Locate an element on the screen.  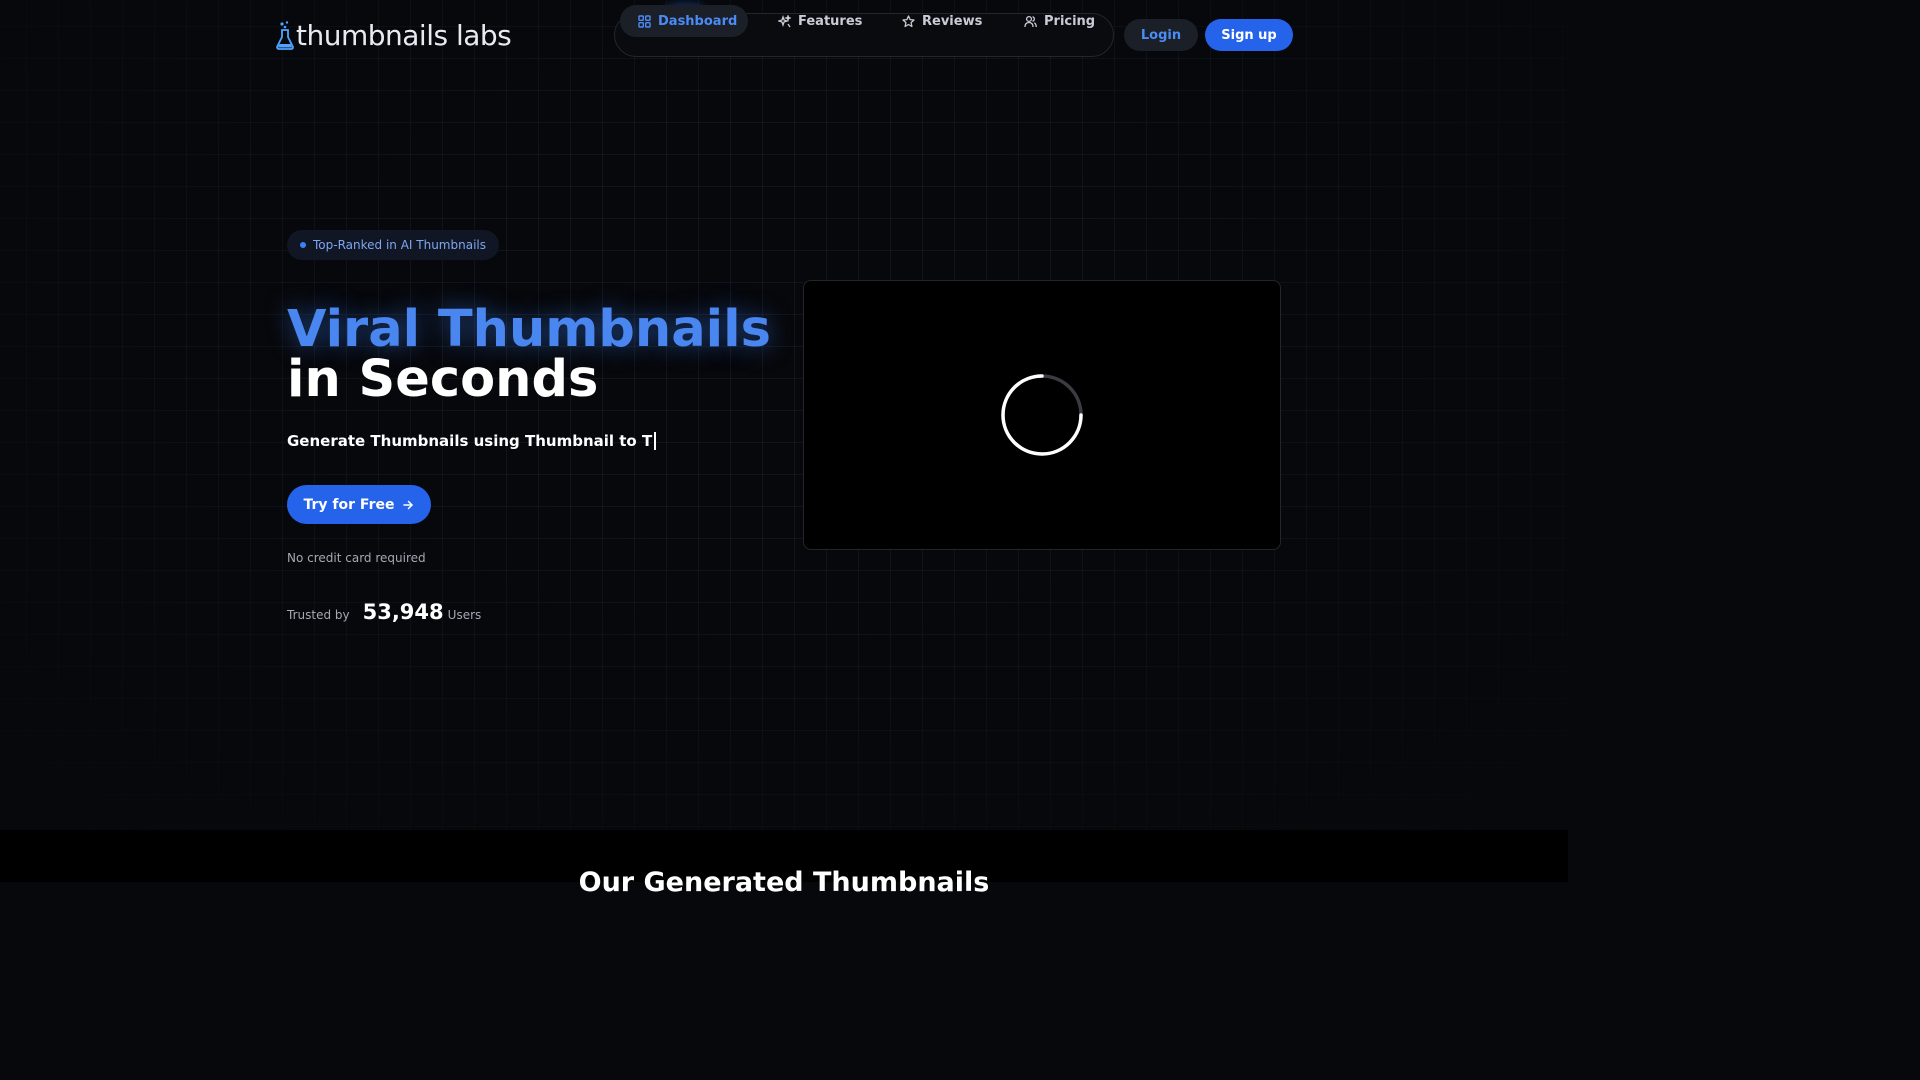
nav-item-pricing: Pricing is located at coordinates (1057, 21).